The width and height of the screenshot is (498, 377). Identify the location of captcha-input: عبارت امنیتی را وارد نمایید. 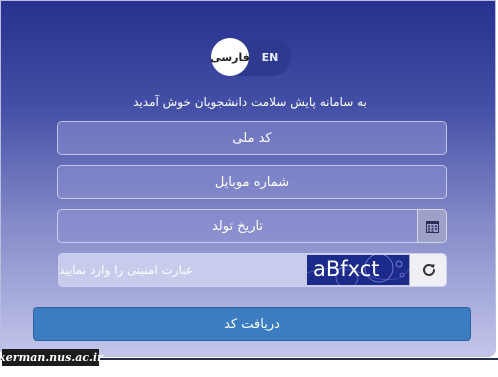
(183, 270).